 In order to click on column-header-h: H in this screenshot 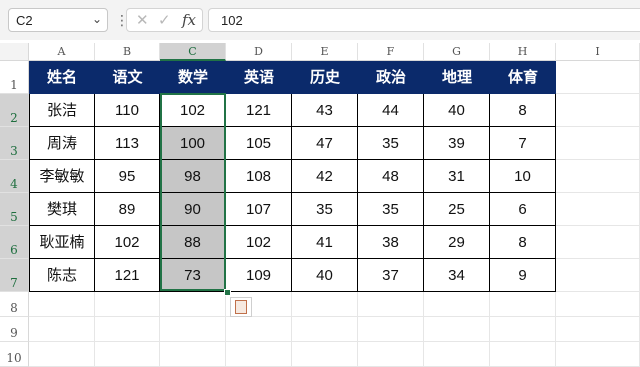, I will do `click(523, 52)`.